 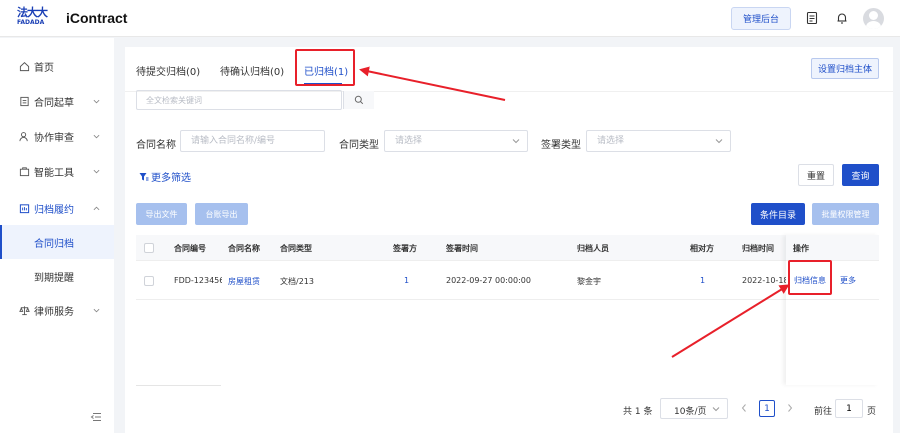 What do you see at coordinates (832, 248) in the screenshot?
I see `operation-header: 操作` at bounding box center [832, 248].